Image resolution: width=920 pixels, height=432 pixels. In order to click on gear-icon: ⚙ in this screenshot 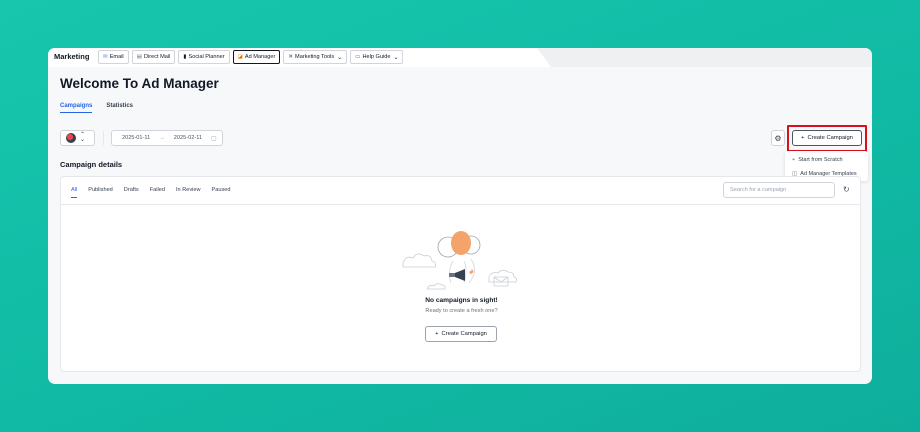, I will do `click(778, 138)`.